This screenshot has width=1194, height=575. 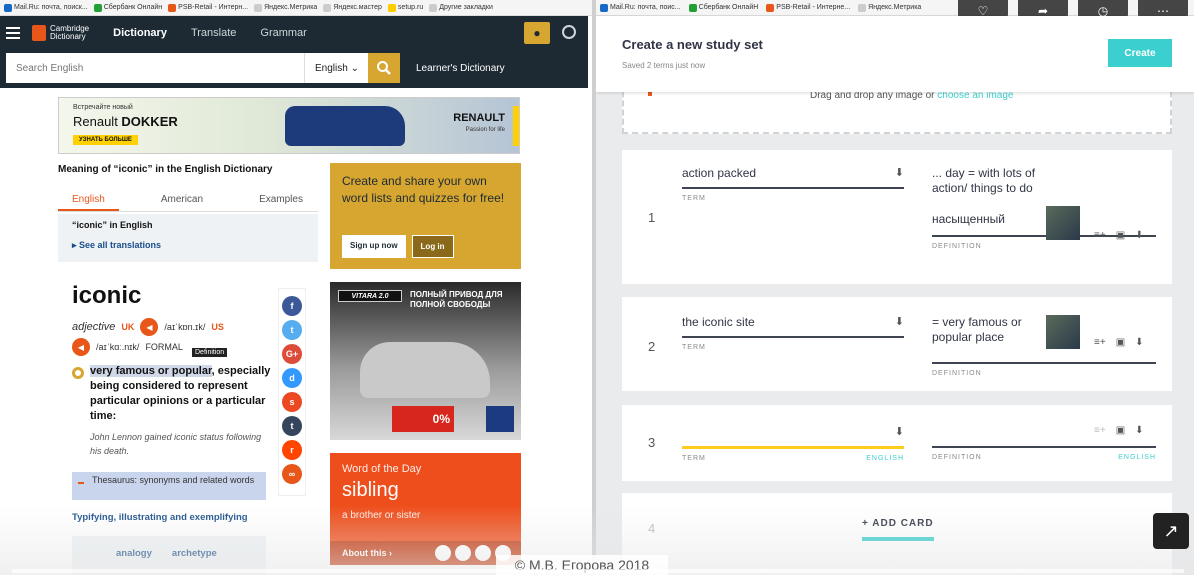 What do you see at coordinates (292, 474) in the screenshot?
I see `link-icon: ∞` at bounding box center [292, 474].